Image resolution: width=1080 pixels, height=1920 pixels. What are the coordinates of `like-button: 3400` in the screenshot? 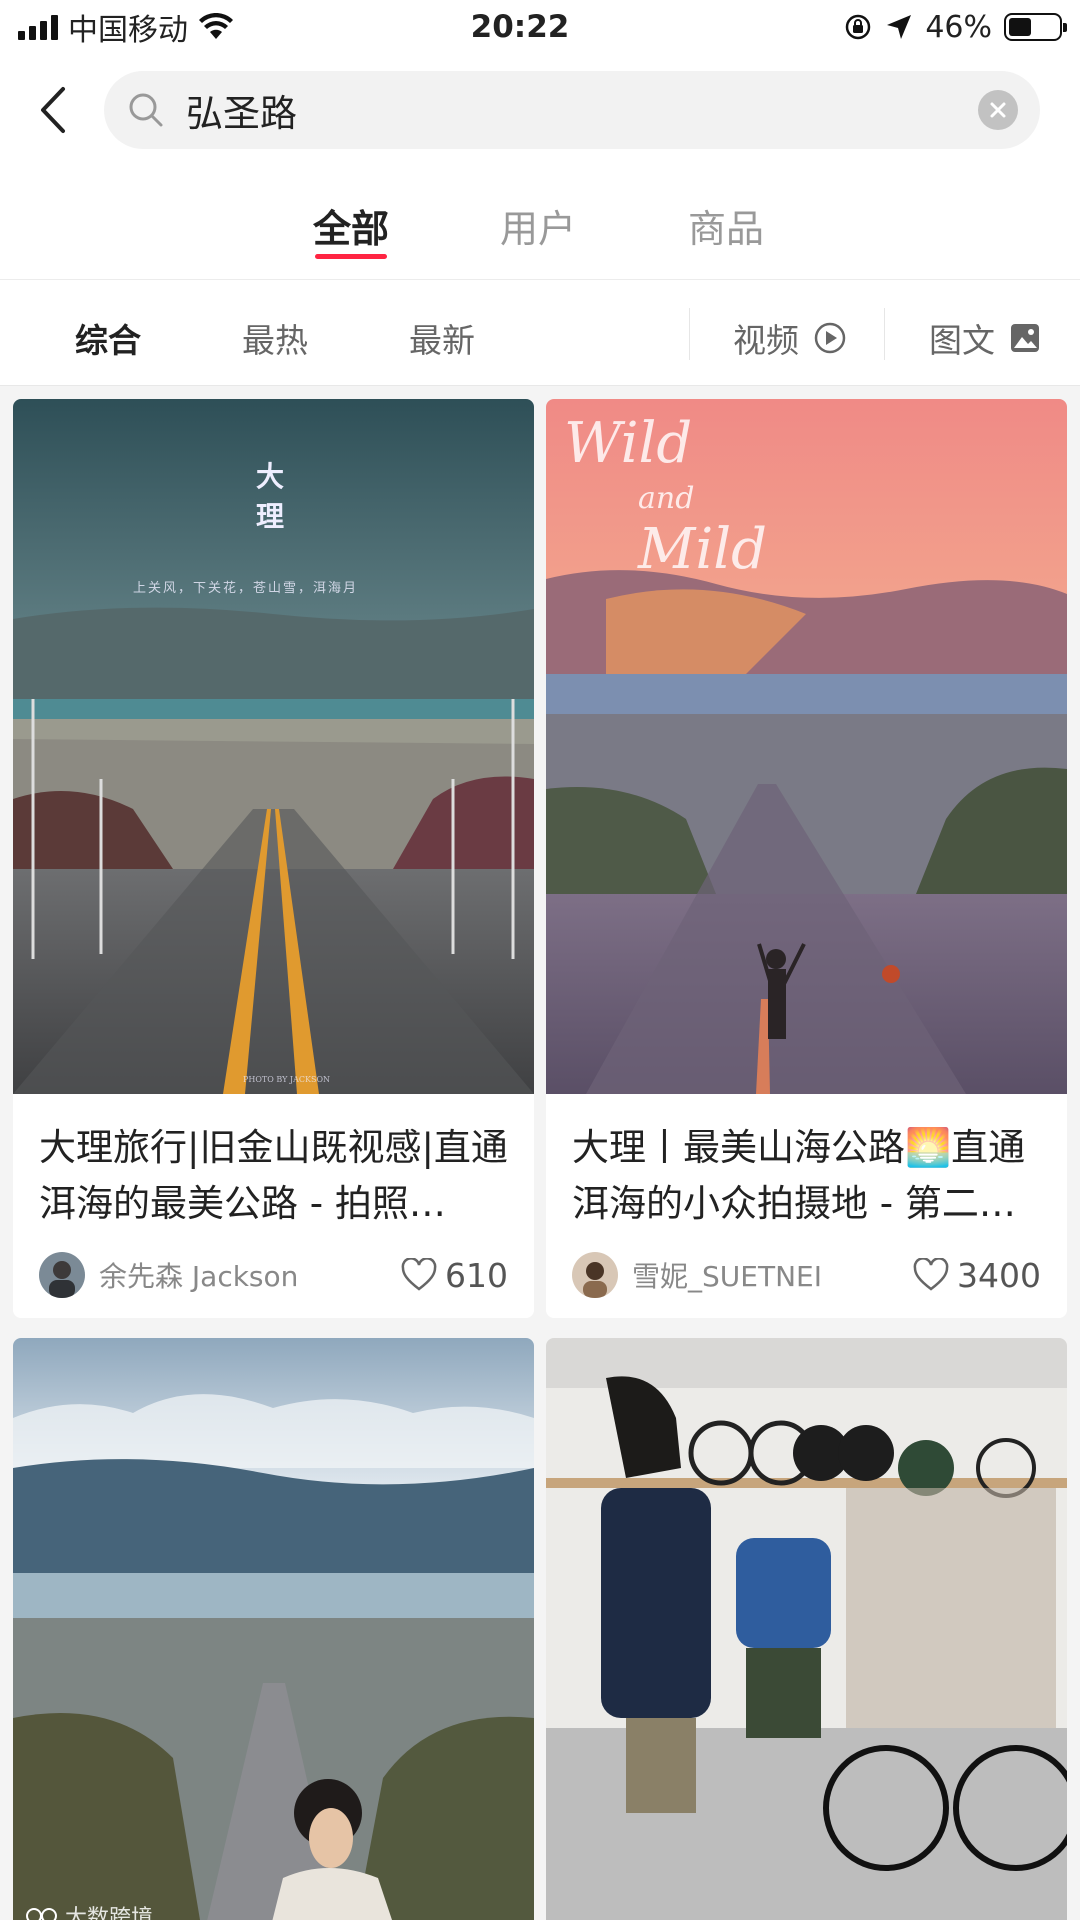 It's located at (977, 1275).